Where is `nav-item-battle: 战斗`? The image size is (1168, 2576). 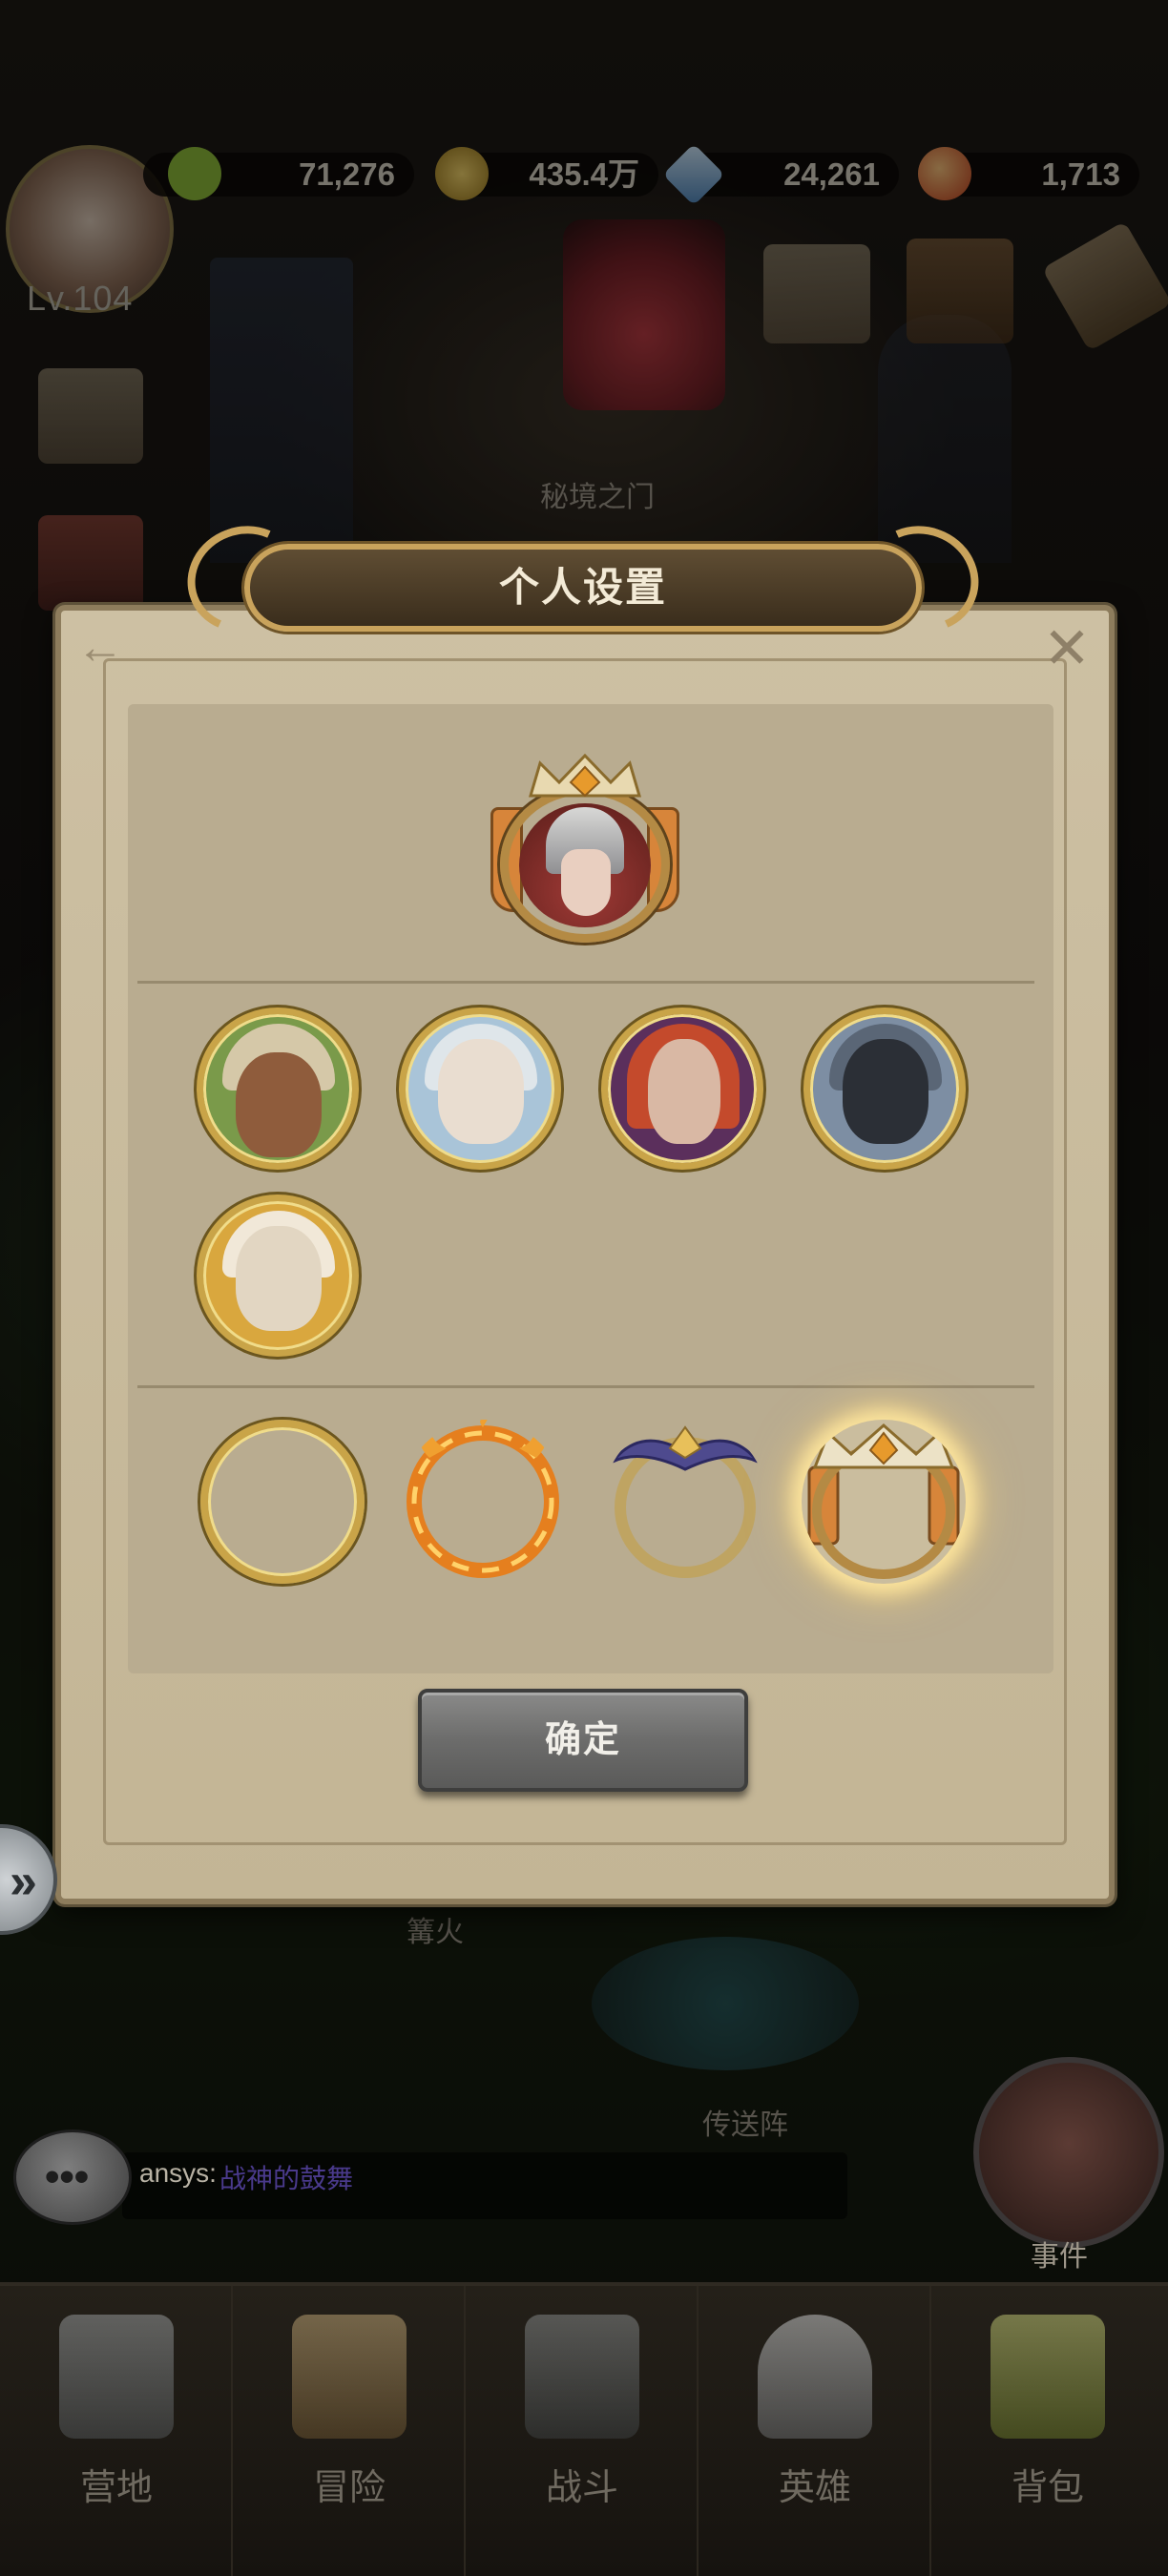 nav-item-battle: 战斗 is located at coordinates (582, 2431).